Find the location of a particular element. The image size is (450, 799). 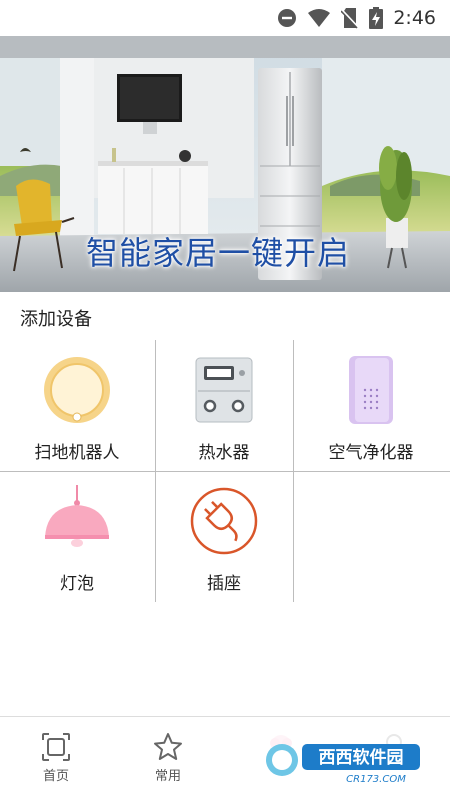

robot-vacuum-icon is located at coordinates (77, 390).